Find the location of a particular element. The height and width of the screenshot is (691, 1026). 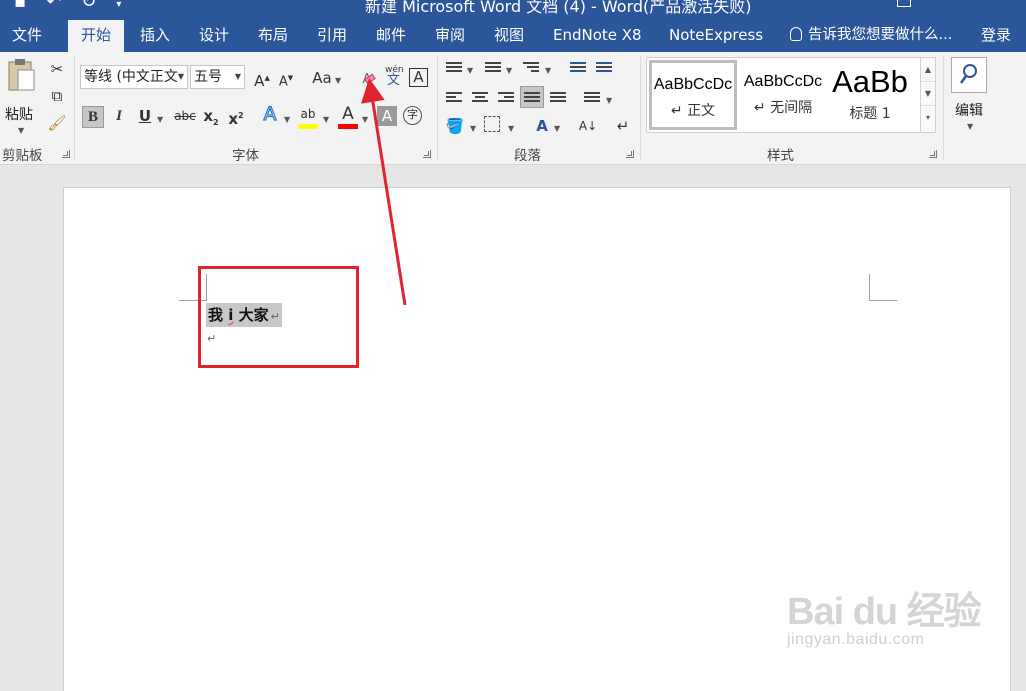

character-shading-button: A is located at coordinates (387, 116).